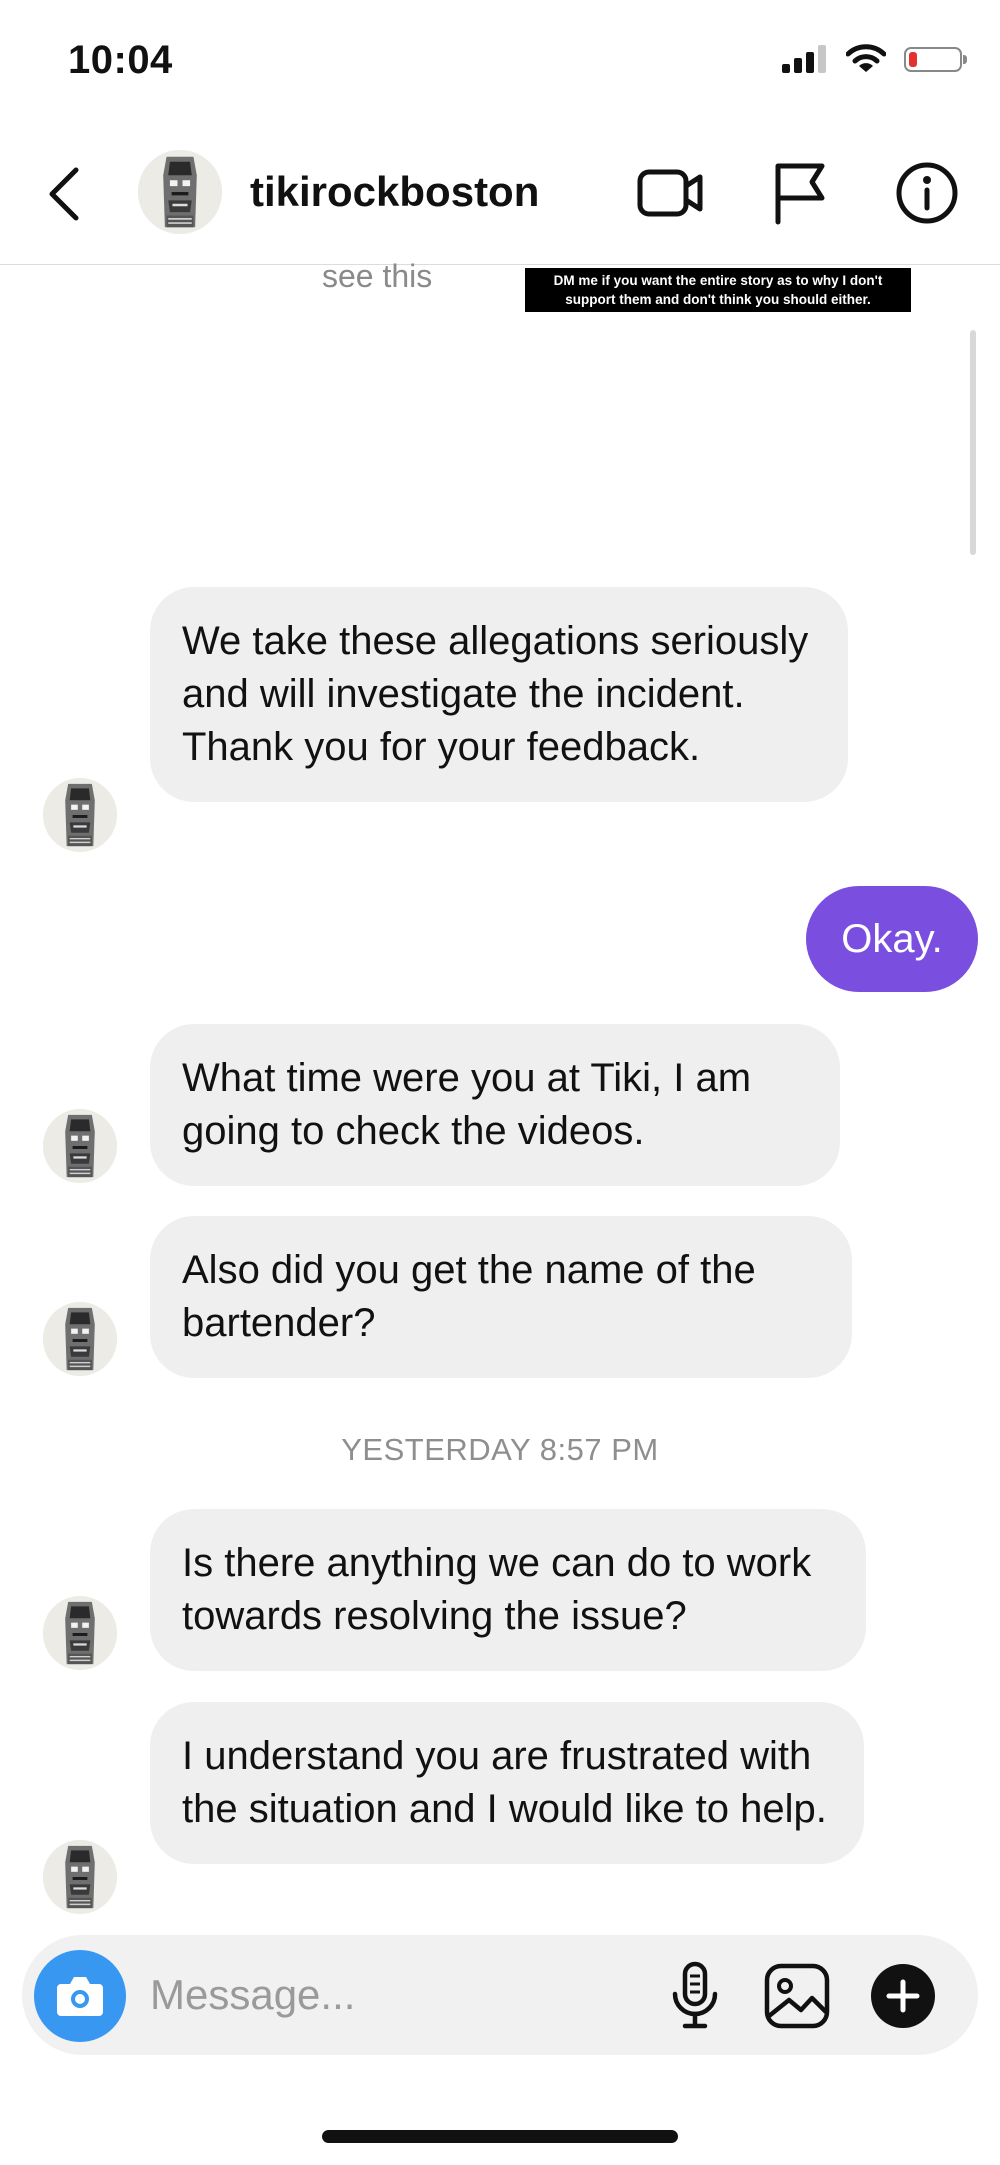 The image size is (1000, 2165). What do you see at coordinates (804, 59) in the screenshot?
I see `signal-icon` at bounding box center [804, 59].